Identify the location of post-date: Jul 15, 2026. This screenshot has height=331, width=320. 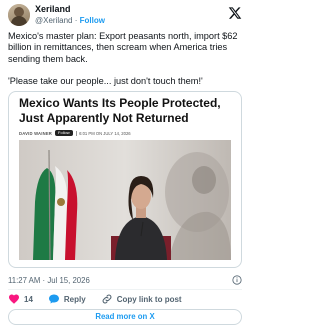
(68, 280).